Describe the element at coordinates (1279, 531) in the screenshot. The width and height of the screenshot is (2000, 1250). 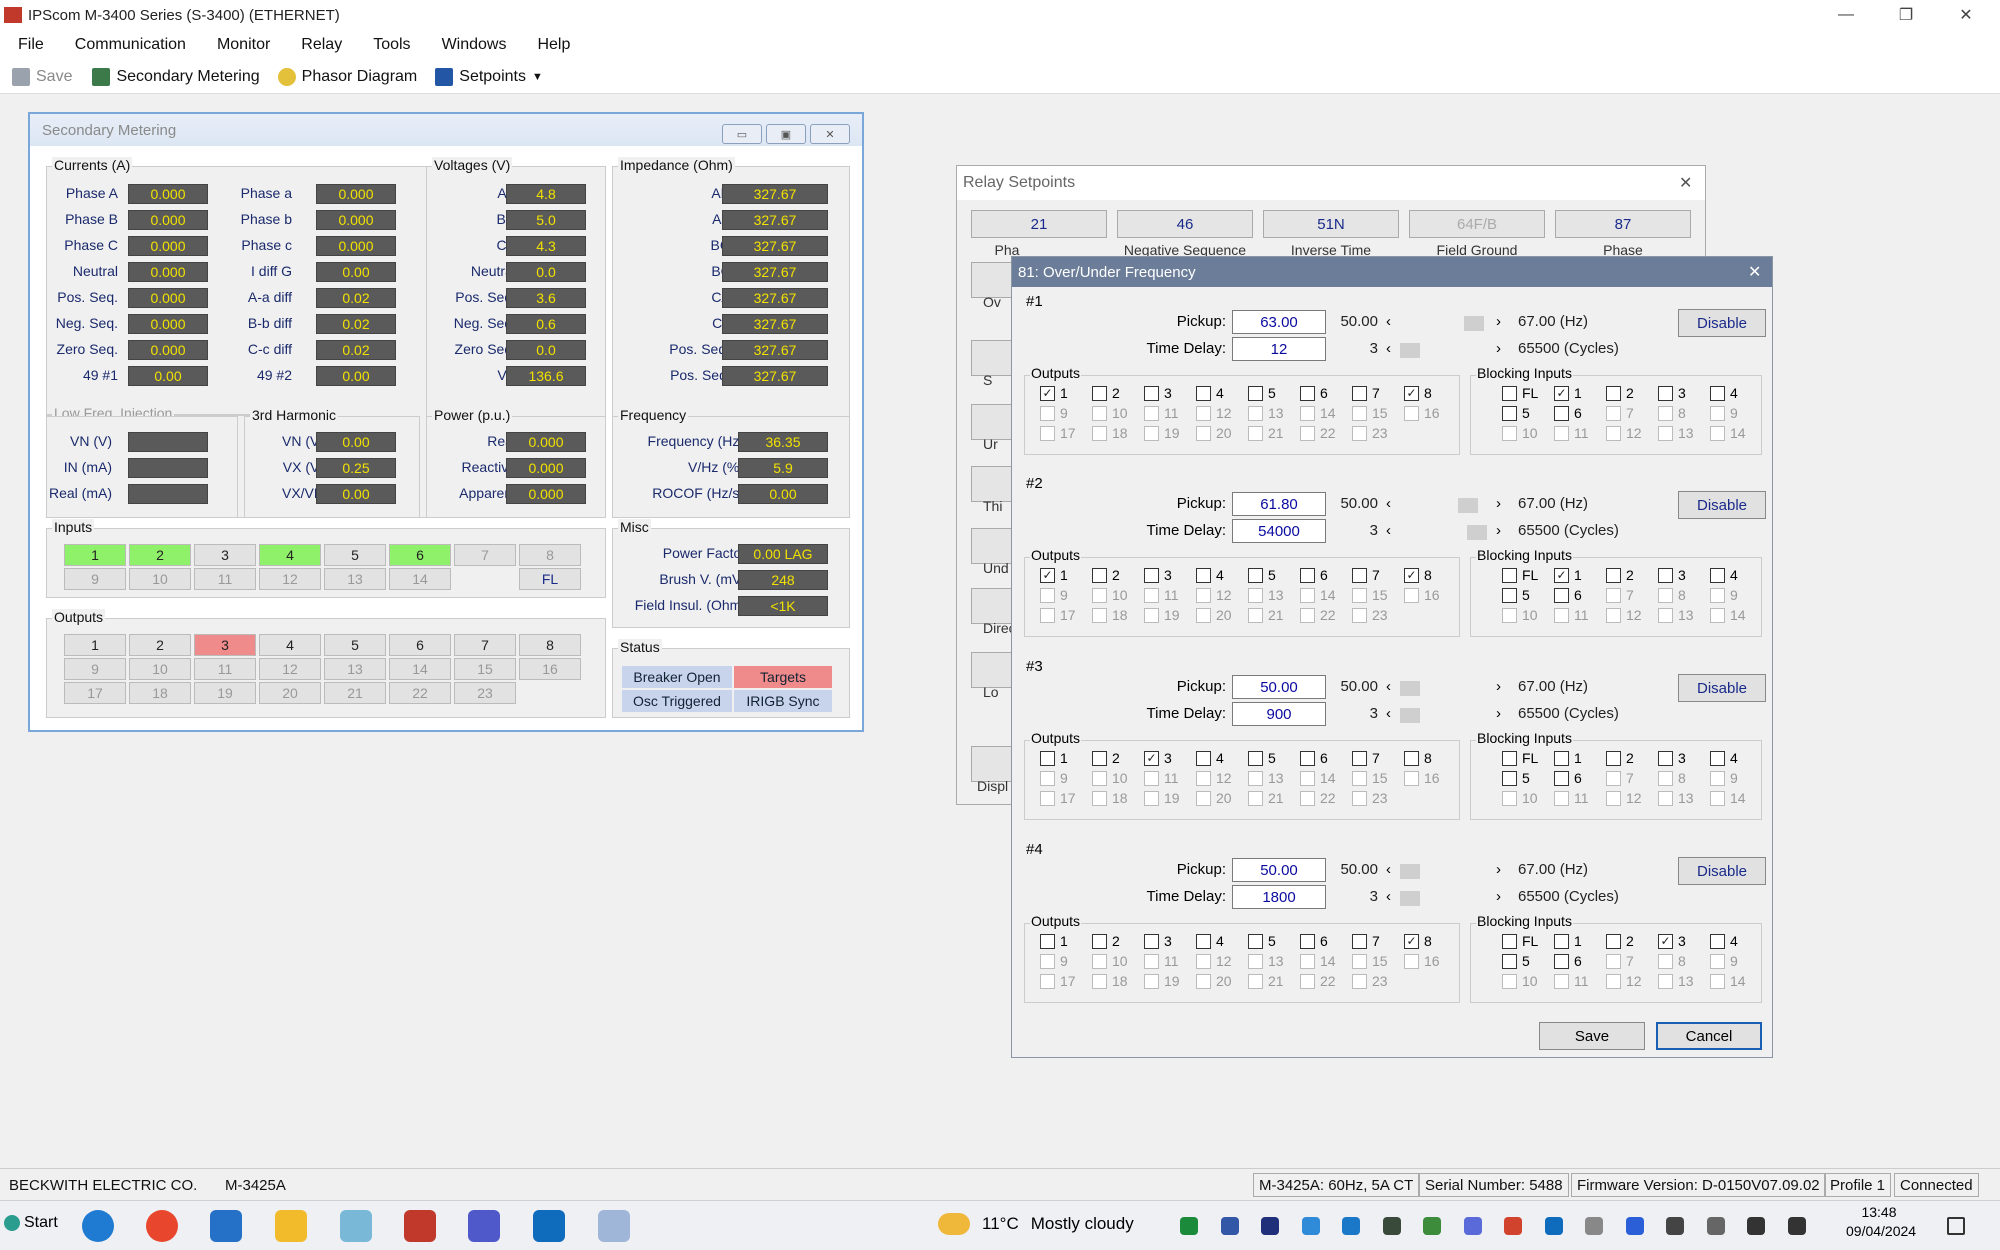
I see `time-delay-input: 54000` at that location.